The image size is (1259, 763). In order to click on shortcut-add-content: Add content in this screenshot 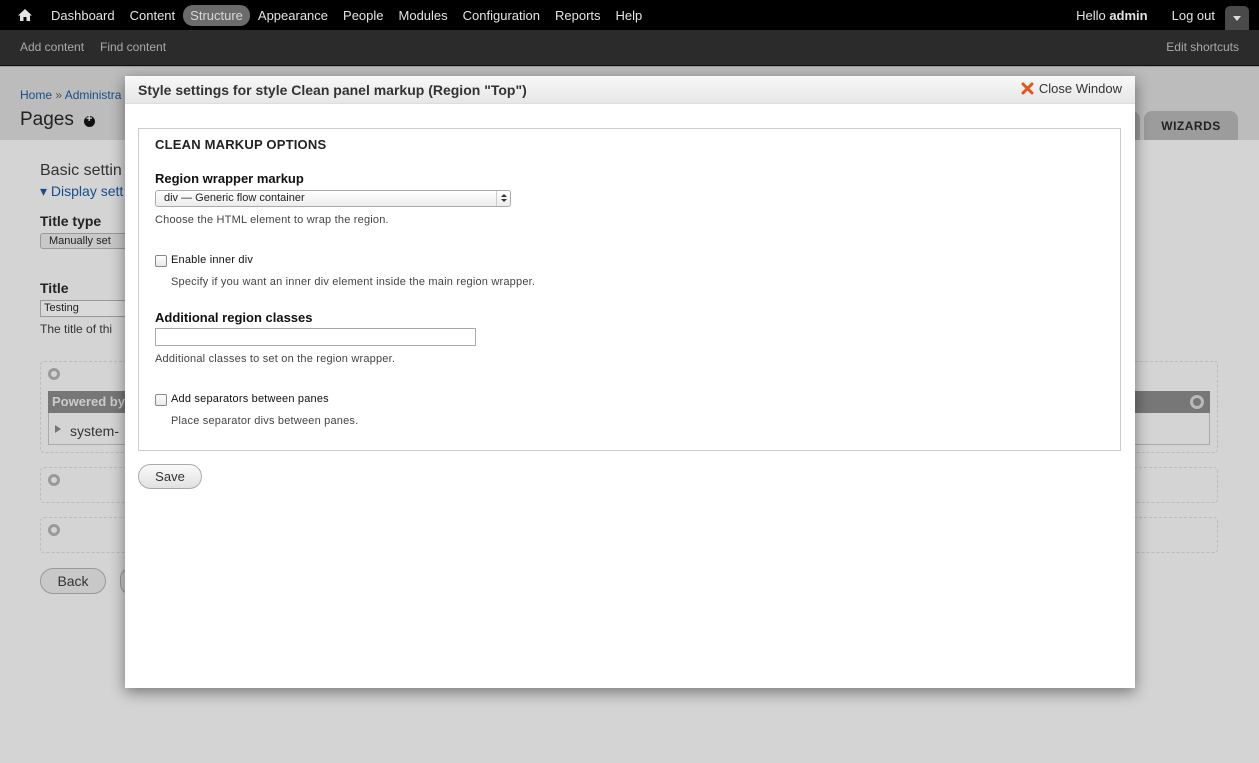, I will do `click(52, 47)`.